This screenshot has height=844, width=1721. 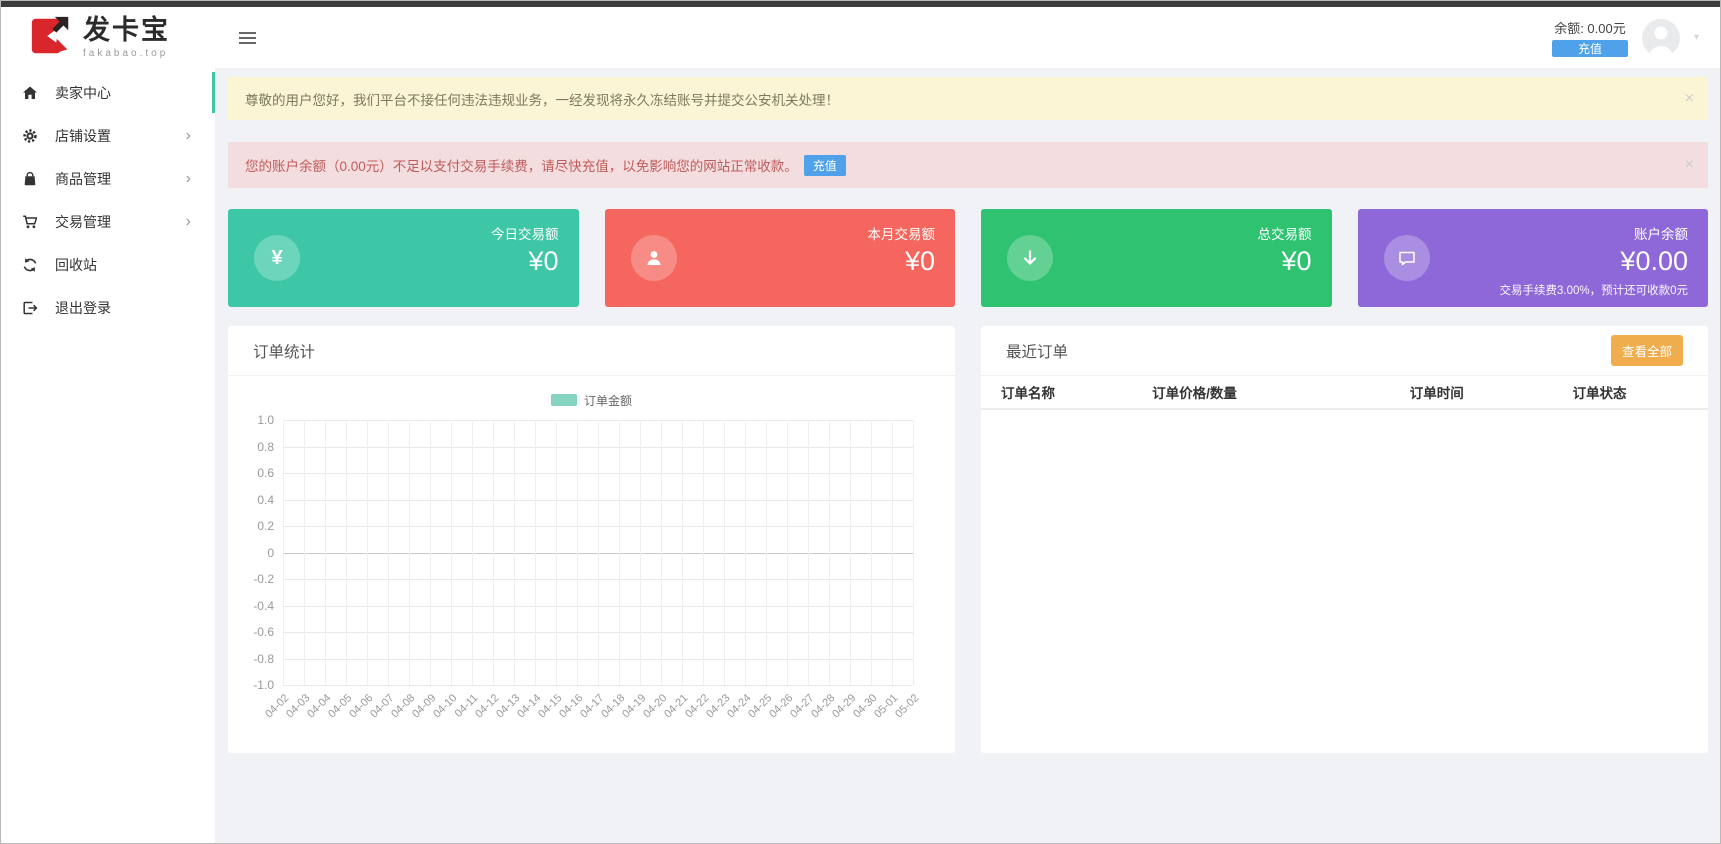 What do you see at coordinates (592, 706) in the screenshot?
I see `x-axis-tick-label: 04-17` at bounding box center [592, 706].